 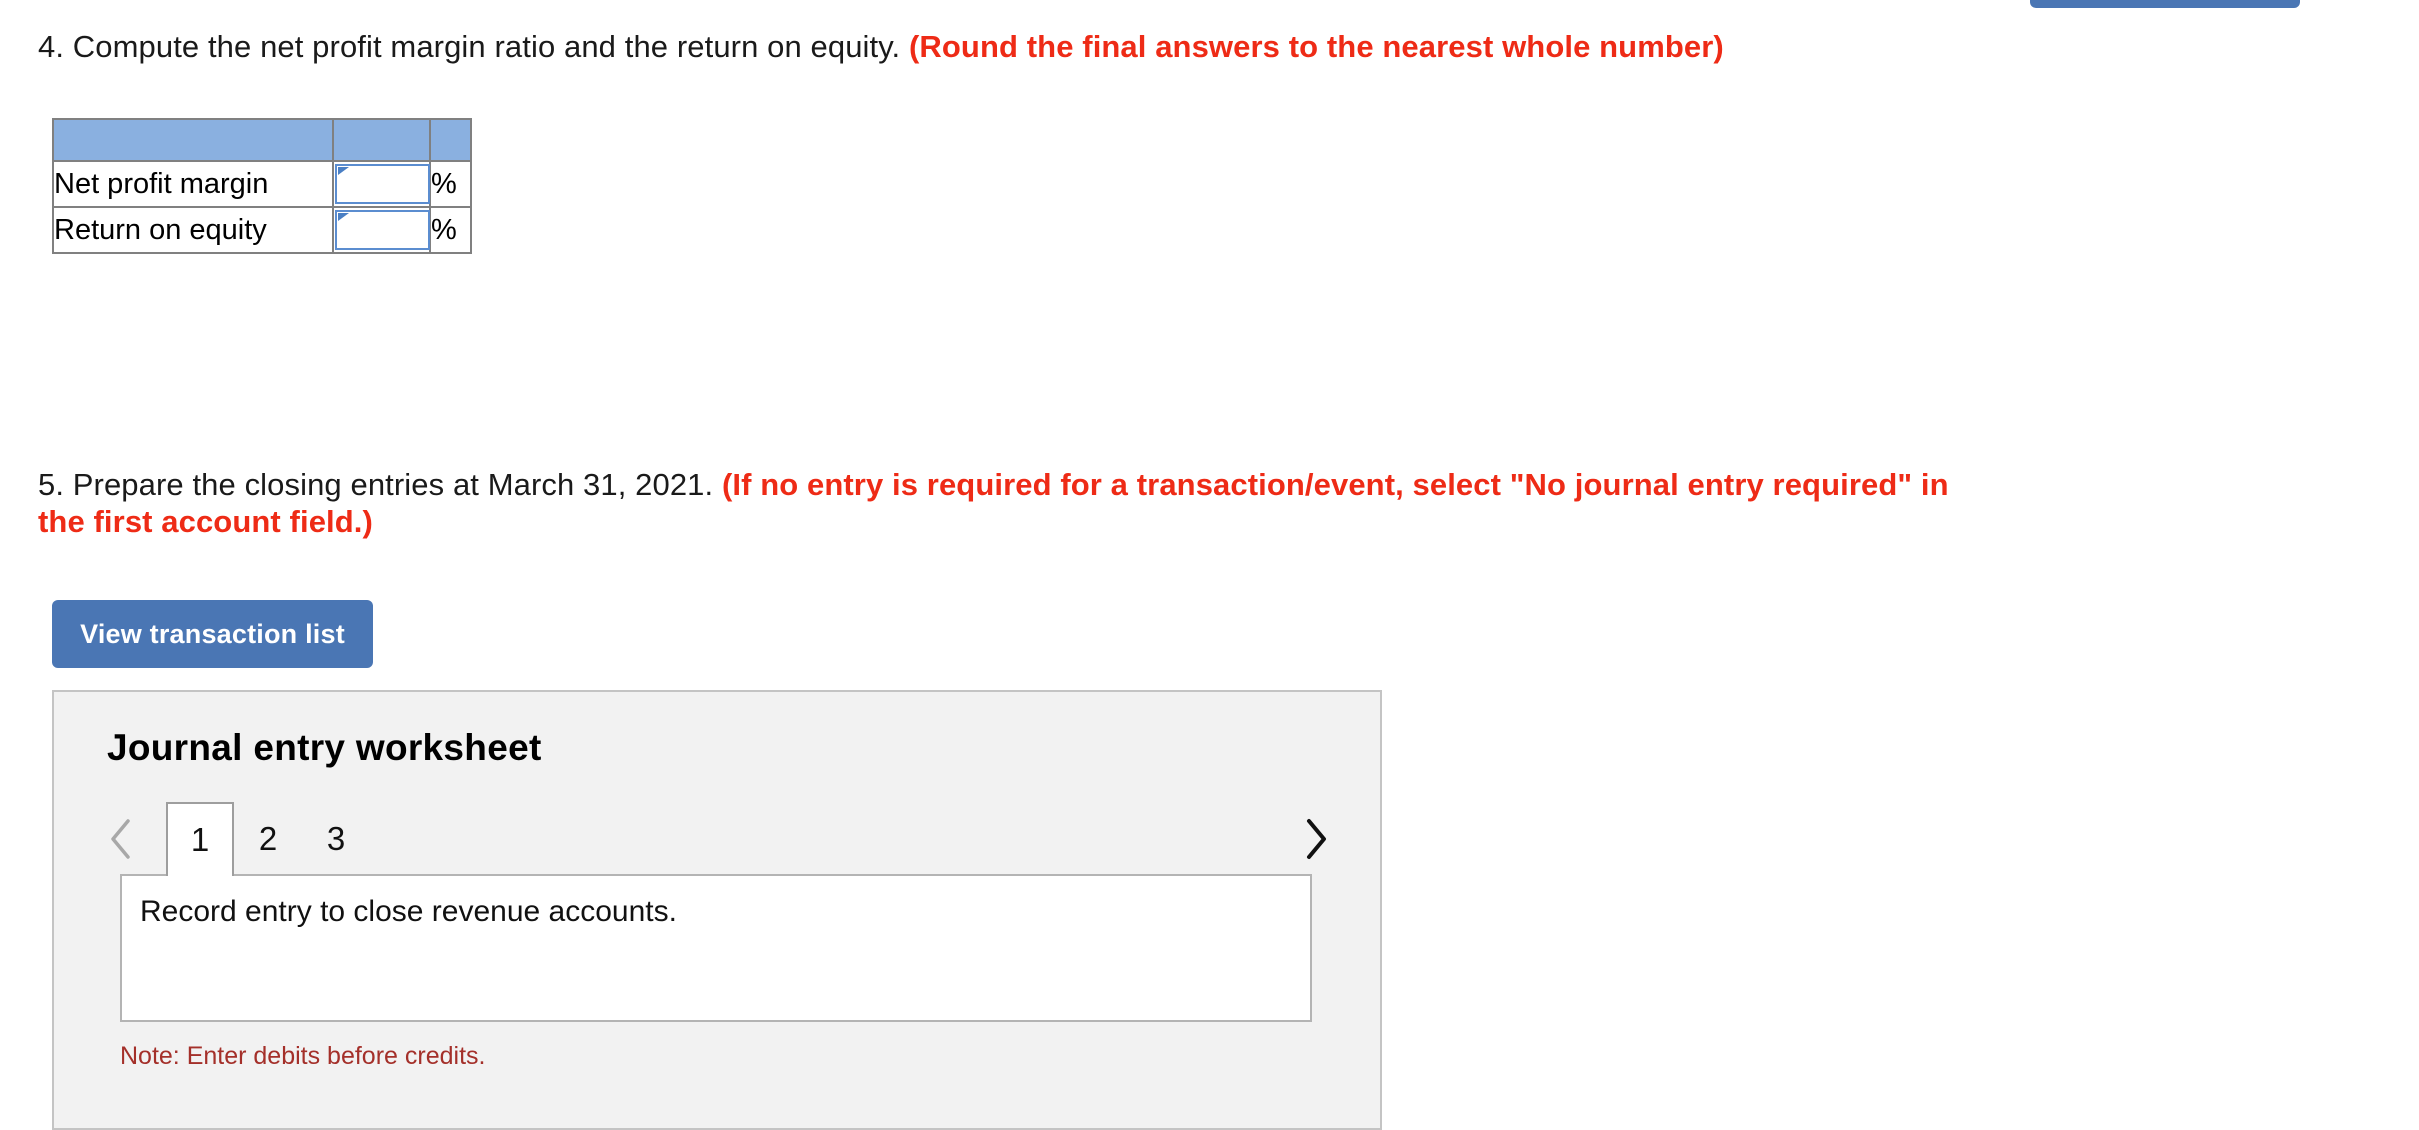 What do you see at coordinates (193, 140) in the screenshot?
I see `header-cell-label` at bounding box center [193, 140].